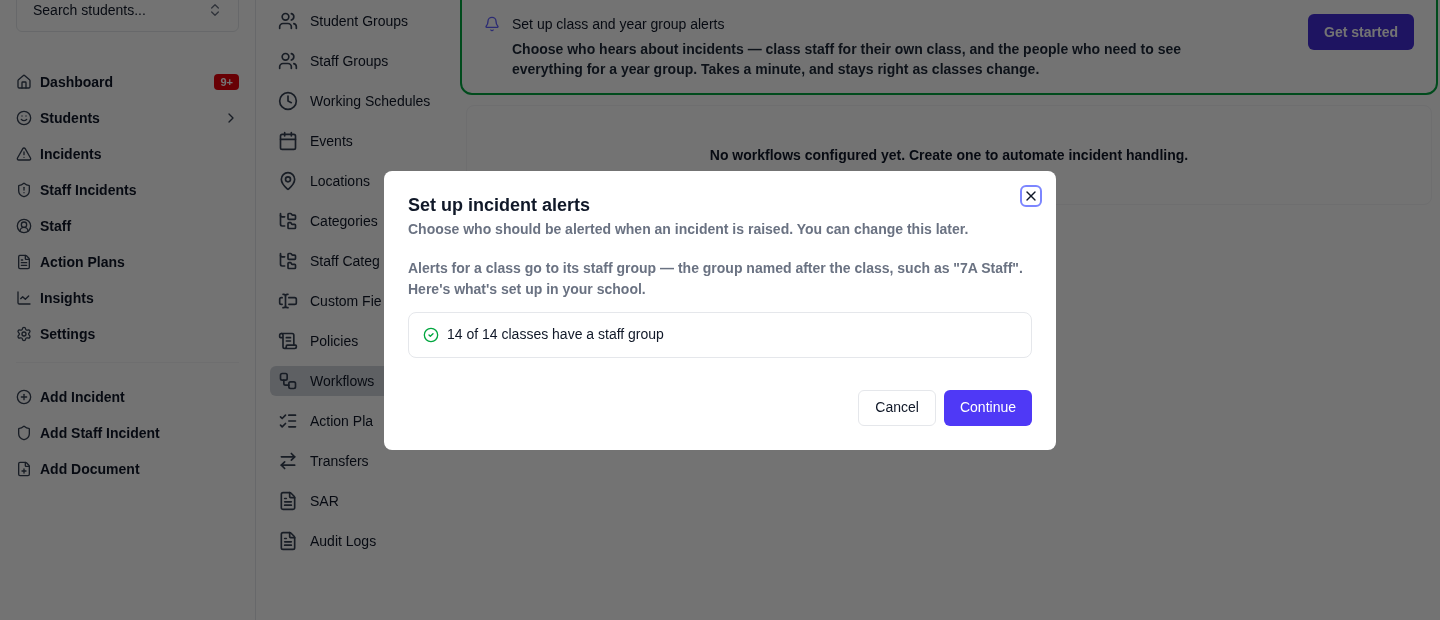 This screenshot has height=620, width=1440. I want to click on scroll-icon, so click(288, 341).